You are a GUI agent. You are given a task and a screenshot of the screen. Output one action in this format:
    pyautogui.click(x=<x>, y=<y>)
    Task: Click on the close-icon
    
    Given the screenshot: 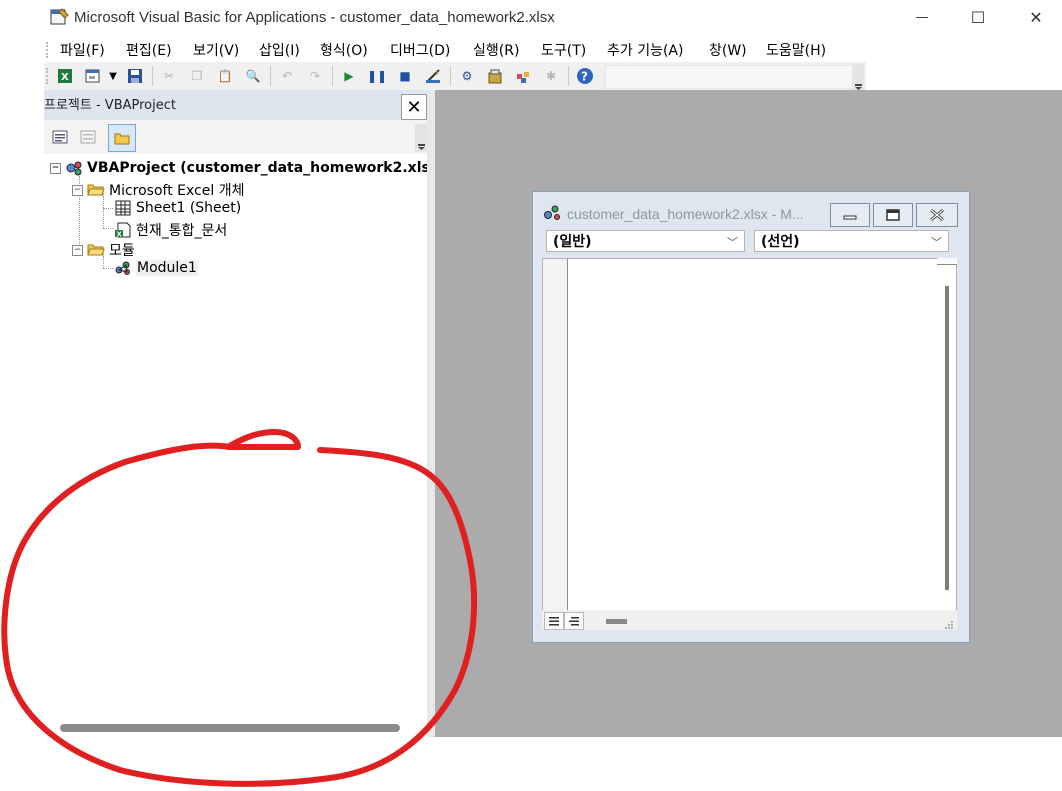 What is the action you would take?
    pyautogui.click(x=937, y=215)
    